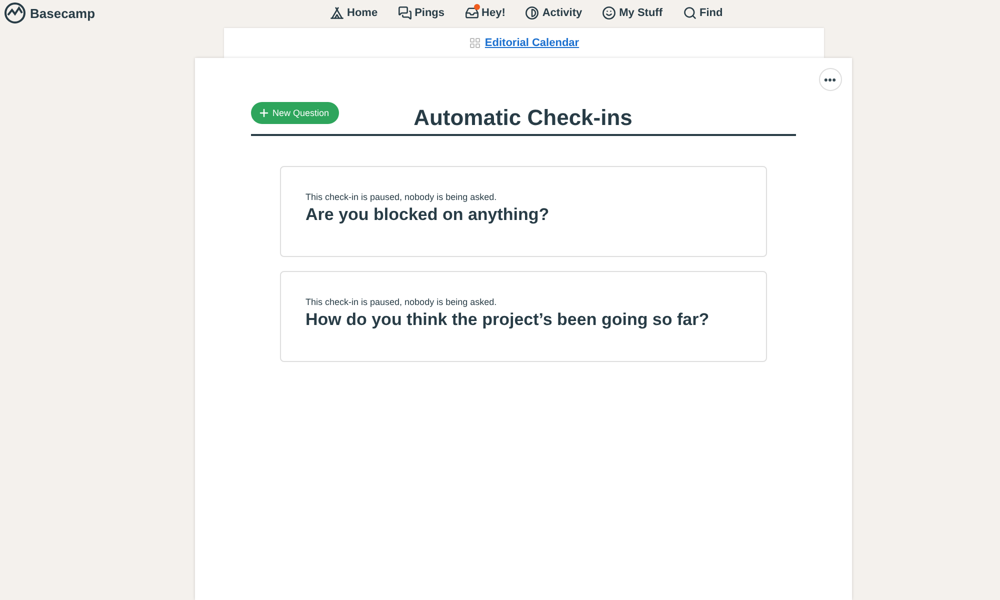  I want to click on plus-icon, so click(264, 113).